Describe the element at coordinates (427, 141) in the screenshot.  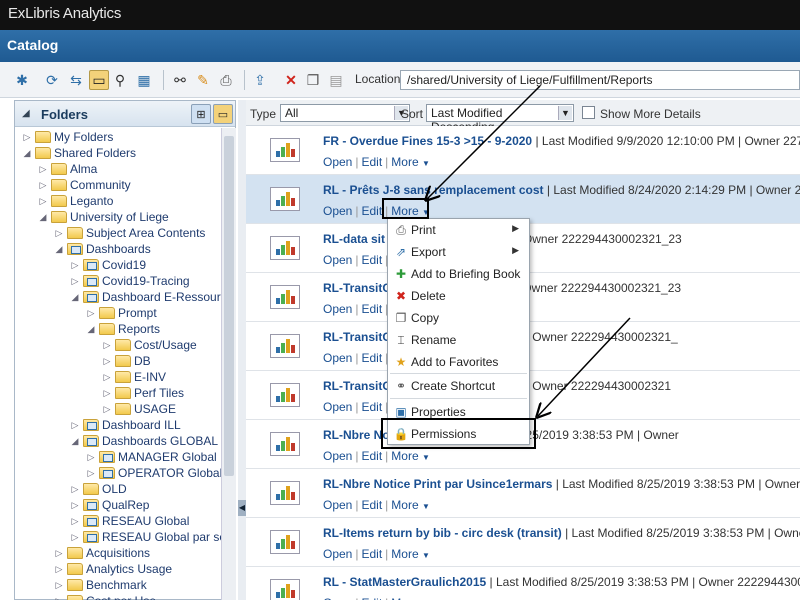
I see `item-name-link: FR - Overdue Fines 15-3 >15 - 9-2020` at that location.